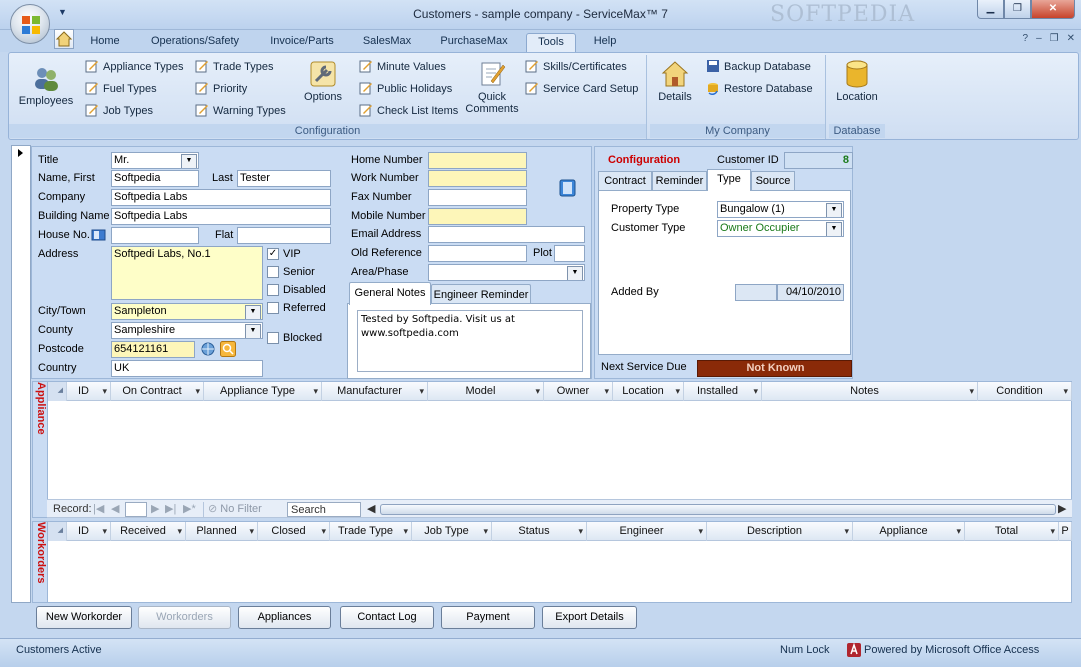  Describe the element at coordinates (780, 209) in the screenshot. I see `property-type-select: Bungalow (1)` at that location.